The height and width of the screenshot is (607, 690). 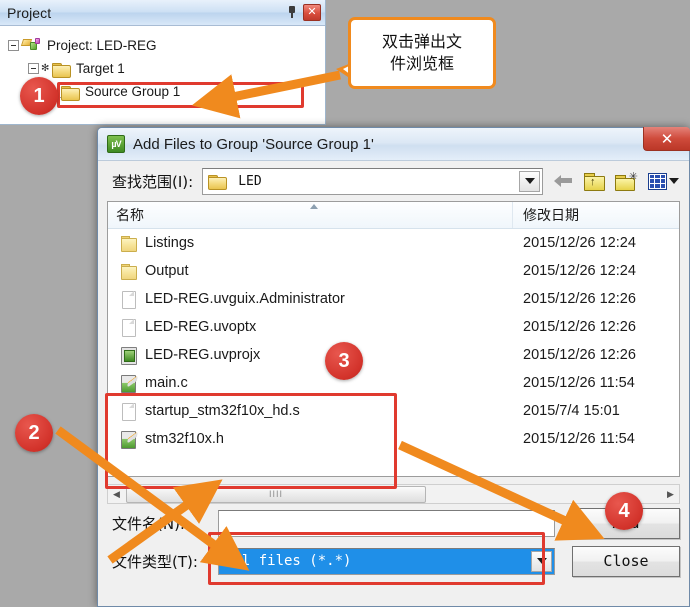 I want to click on tree-item-target: Target 1, so click(x=166, y=68).